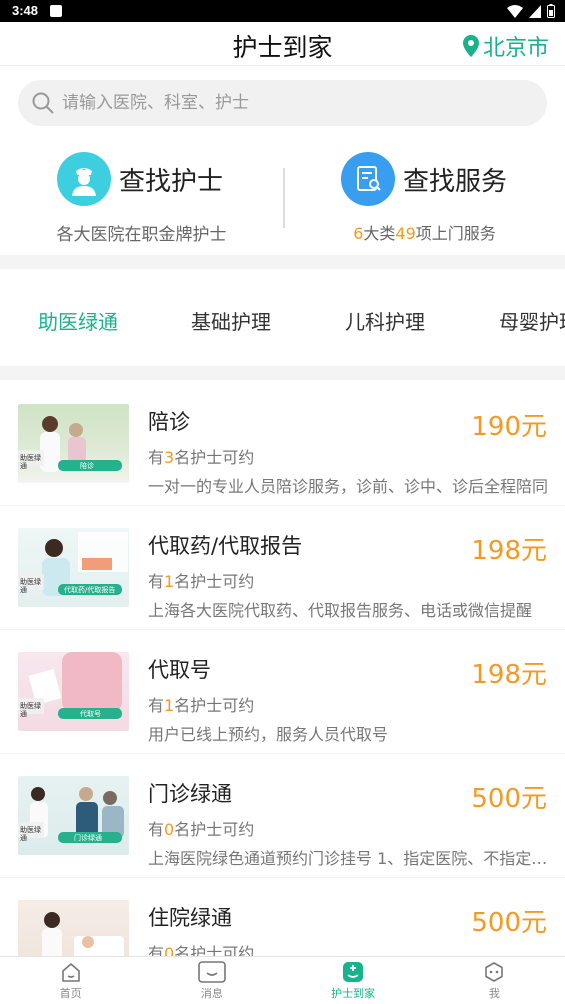  I want to click on thumbnail-tag: 代取号, so click(90, 714).